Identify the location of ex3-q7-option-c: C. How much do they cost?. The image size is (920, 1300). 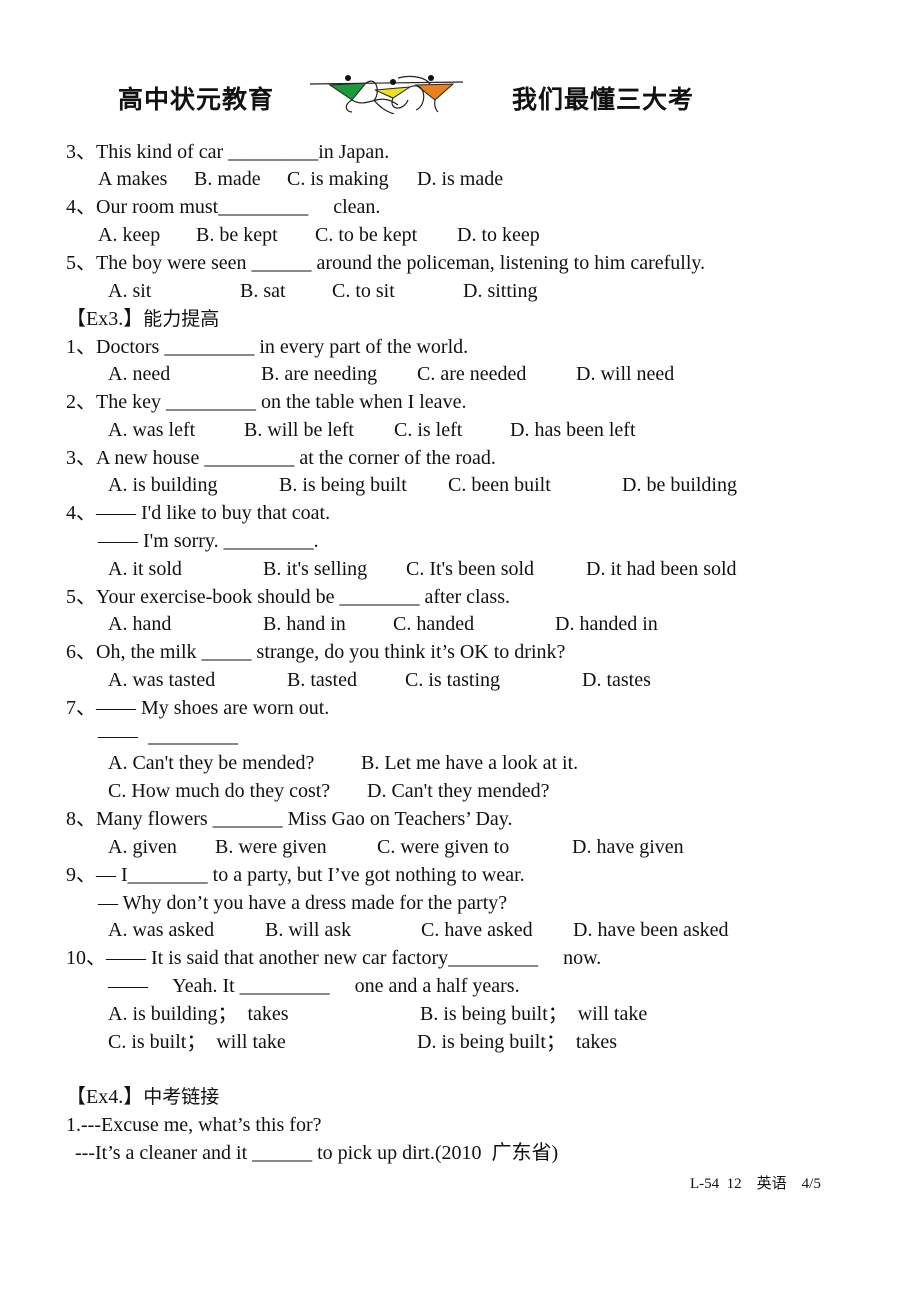
(219, 791).